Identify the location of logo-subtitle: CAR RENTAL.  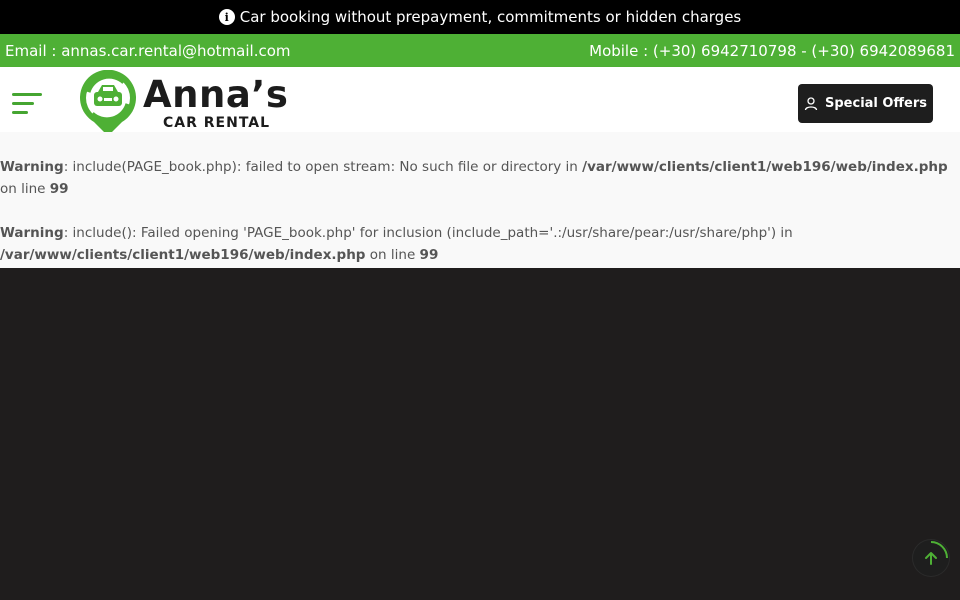
(217, 123).